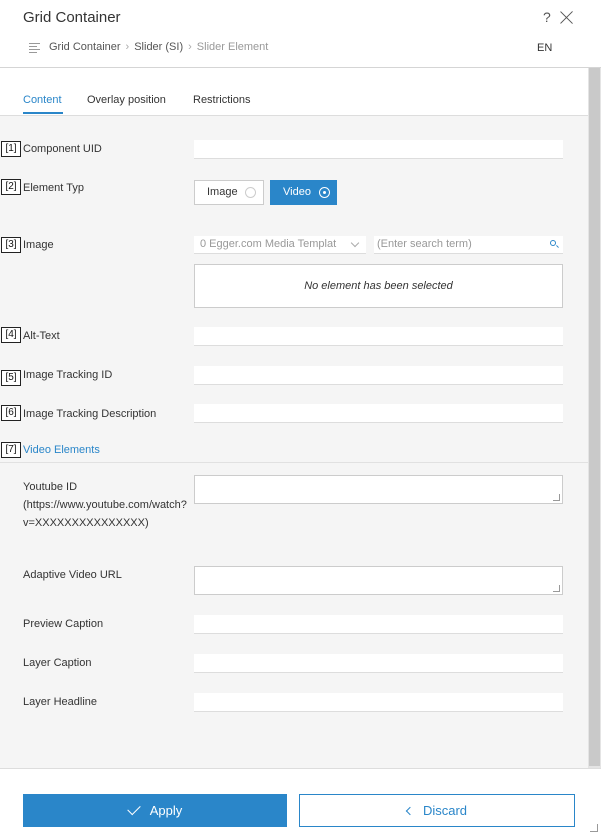 This screenshot has height=836, width=601. Describe the element at coordinates (232, 47) in the screenshot. I see `breadcrumb-item-current: Slider Element` at that location.